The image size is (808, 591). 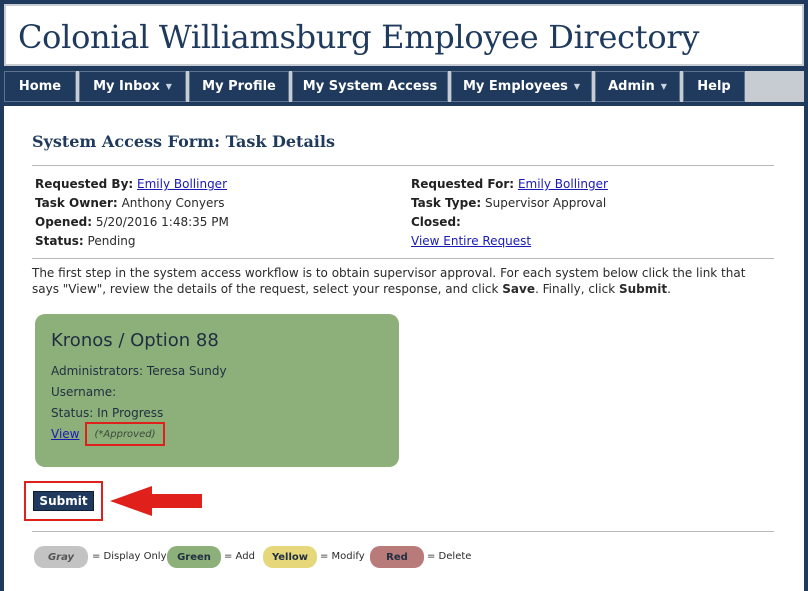 I want to click on approved-text: (*Approved), so click(x=125, y=434).